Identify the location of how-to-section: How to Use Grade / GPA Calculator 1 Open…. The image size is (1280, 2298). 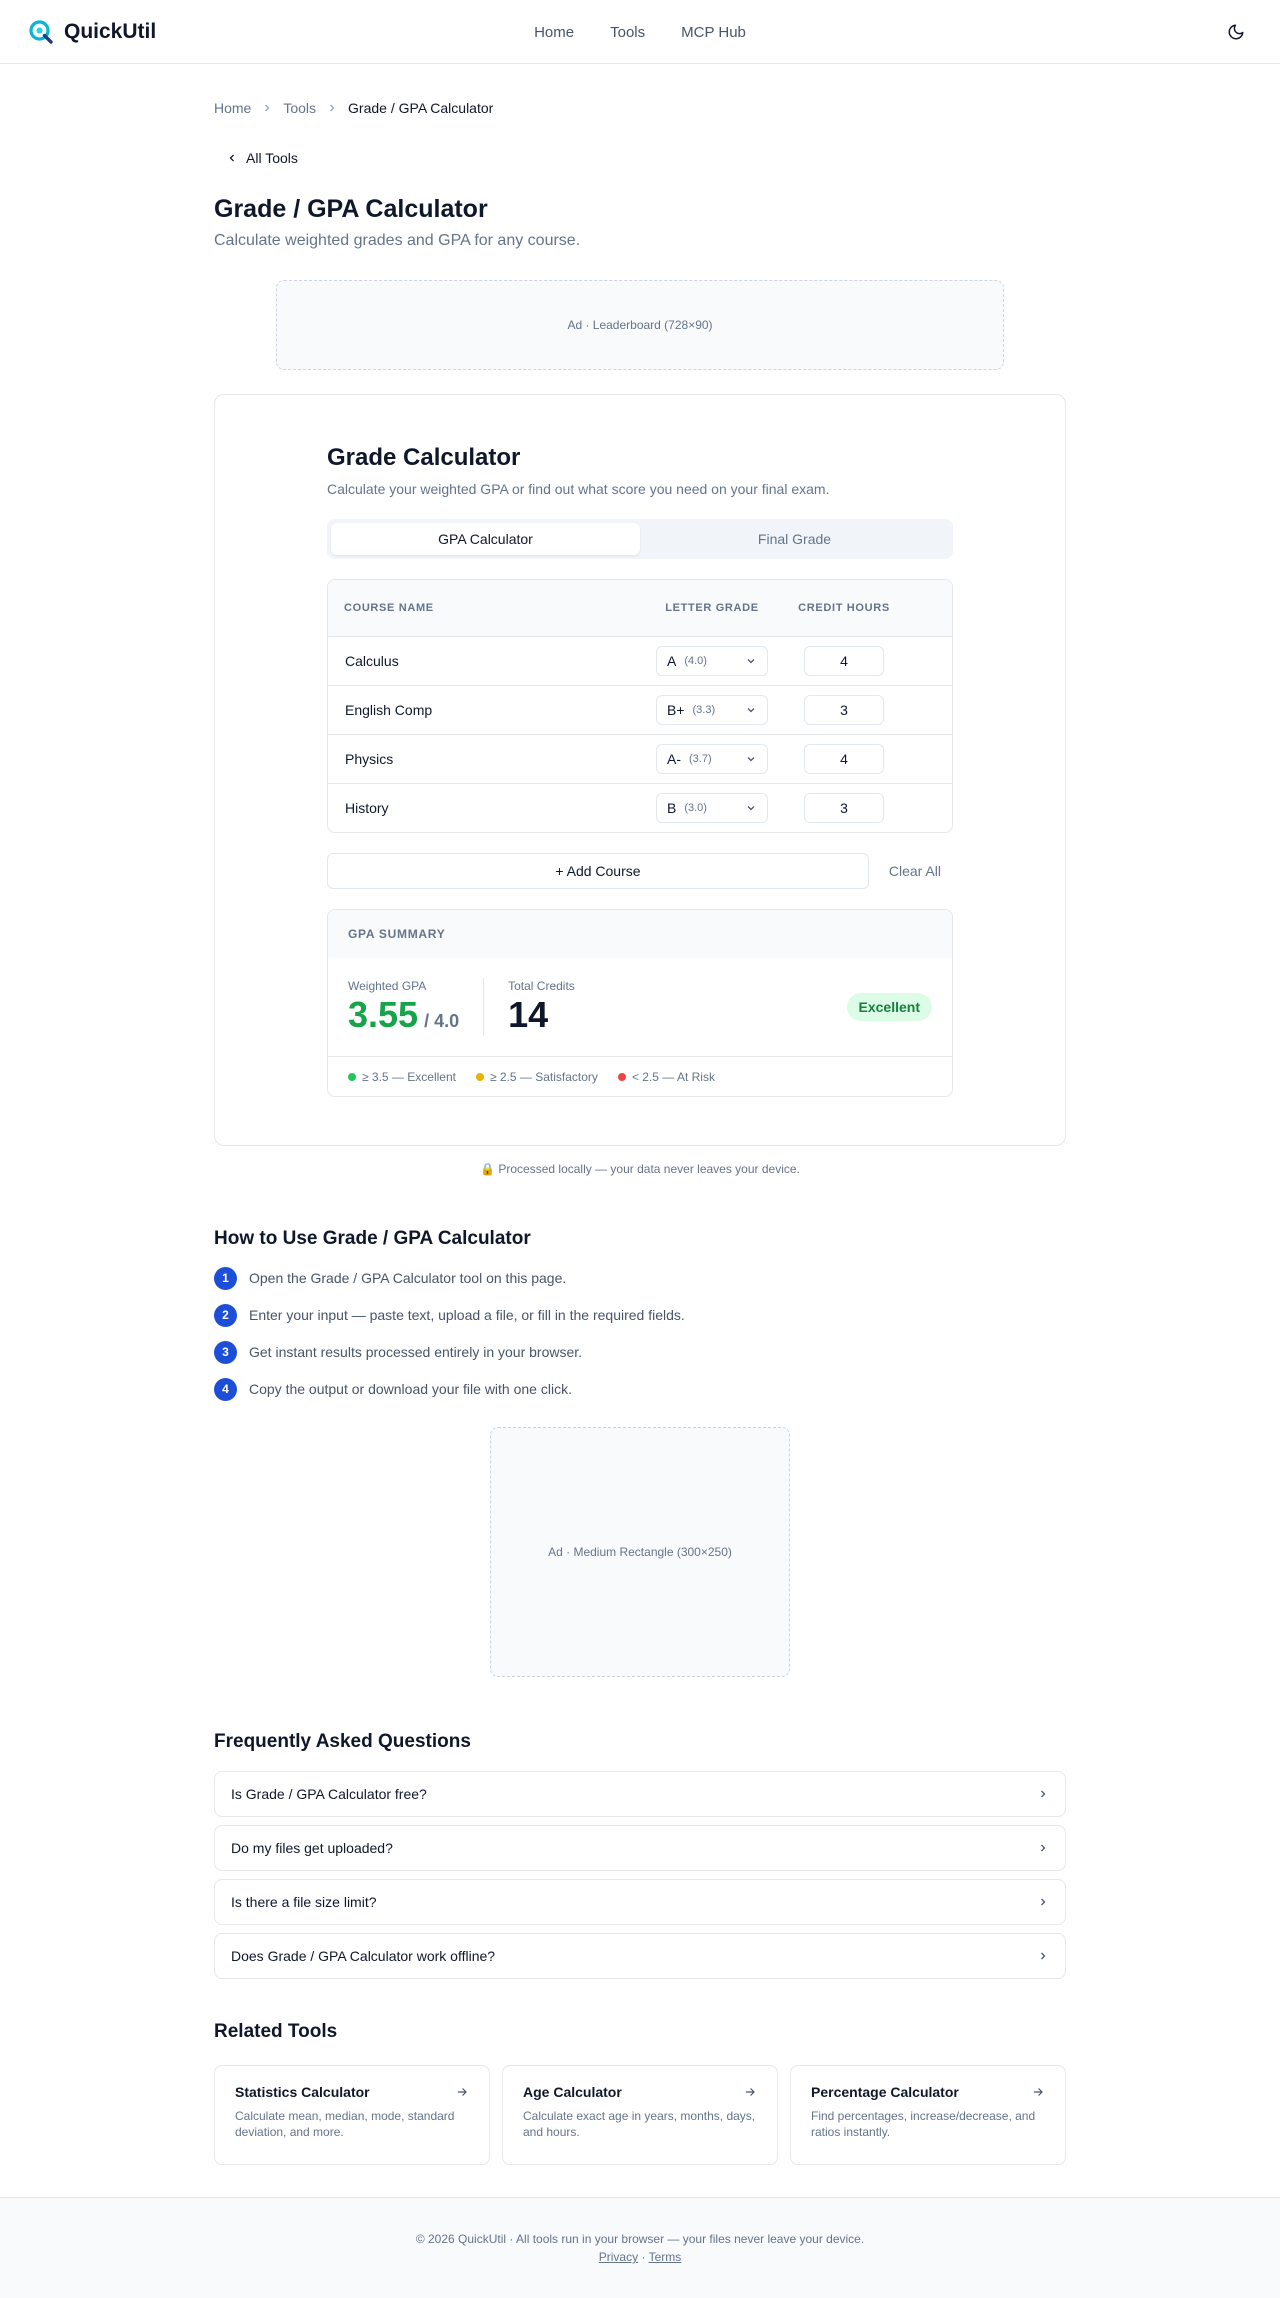
(640, 1313).